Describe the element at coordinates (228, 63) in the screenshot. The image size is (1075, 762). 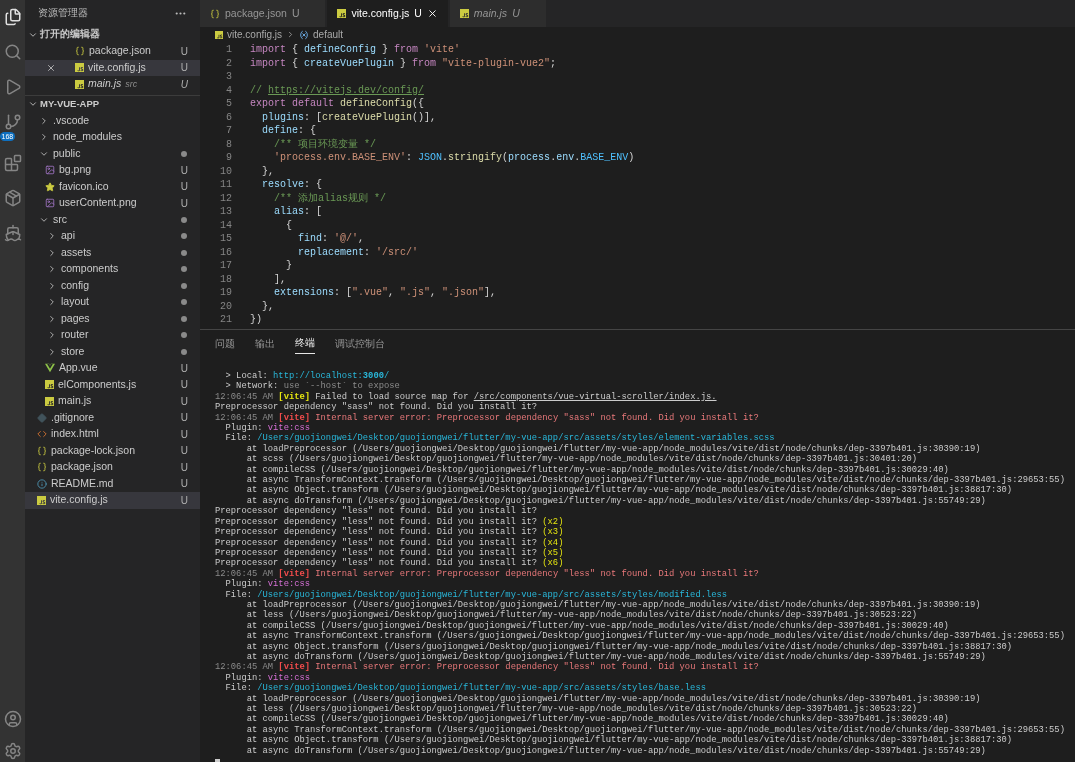
I see `line-number: 2` at that location.